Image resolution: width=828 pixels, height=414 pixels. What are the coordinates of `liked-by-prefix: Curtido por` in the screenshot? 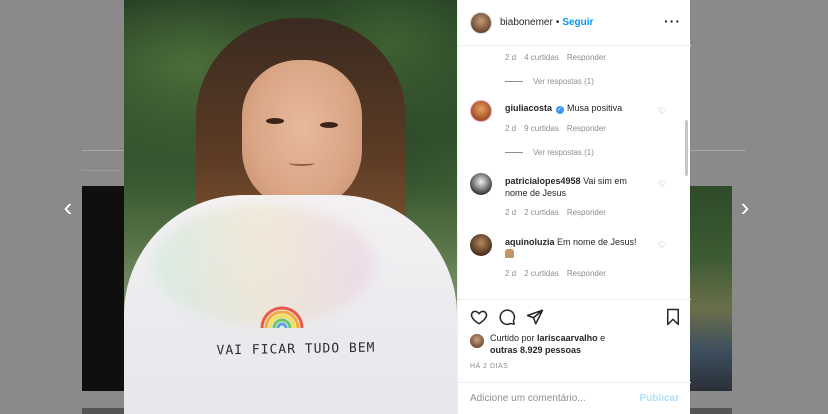 It's located at (512, 338).